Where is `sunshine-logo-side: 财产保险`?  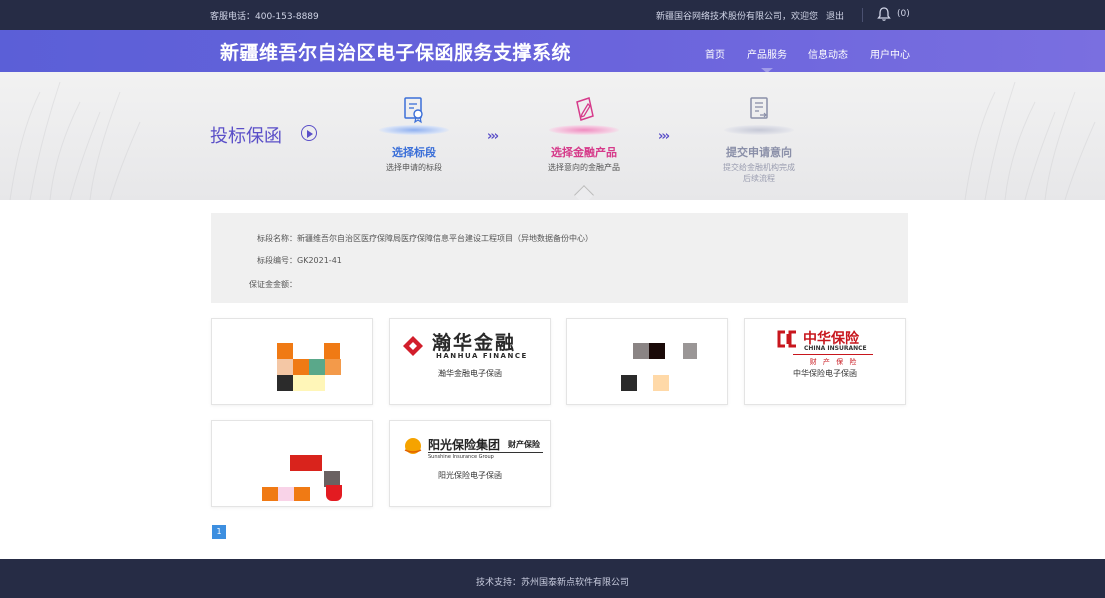 sunshine-logo-side: 财产保险 is located at coordinates (524, 444).